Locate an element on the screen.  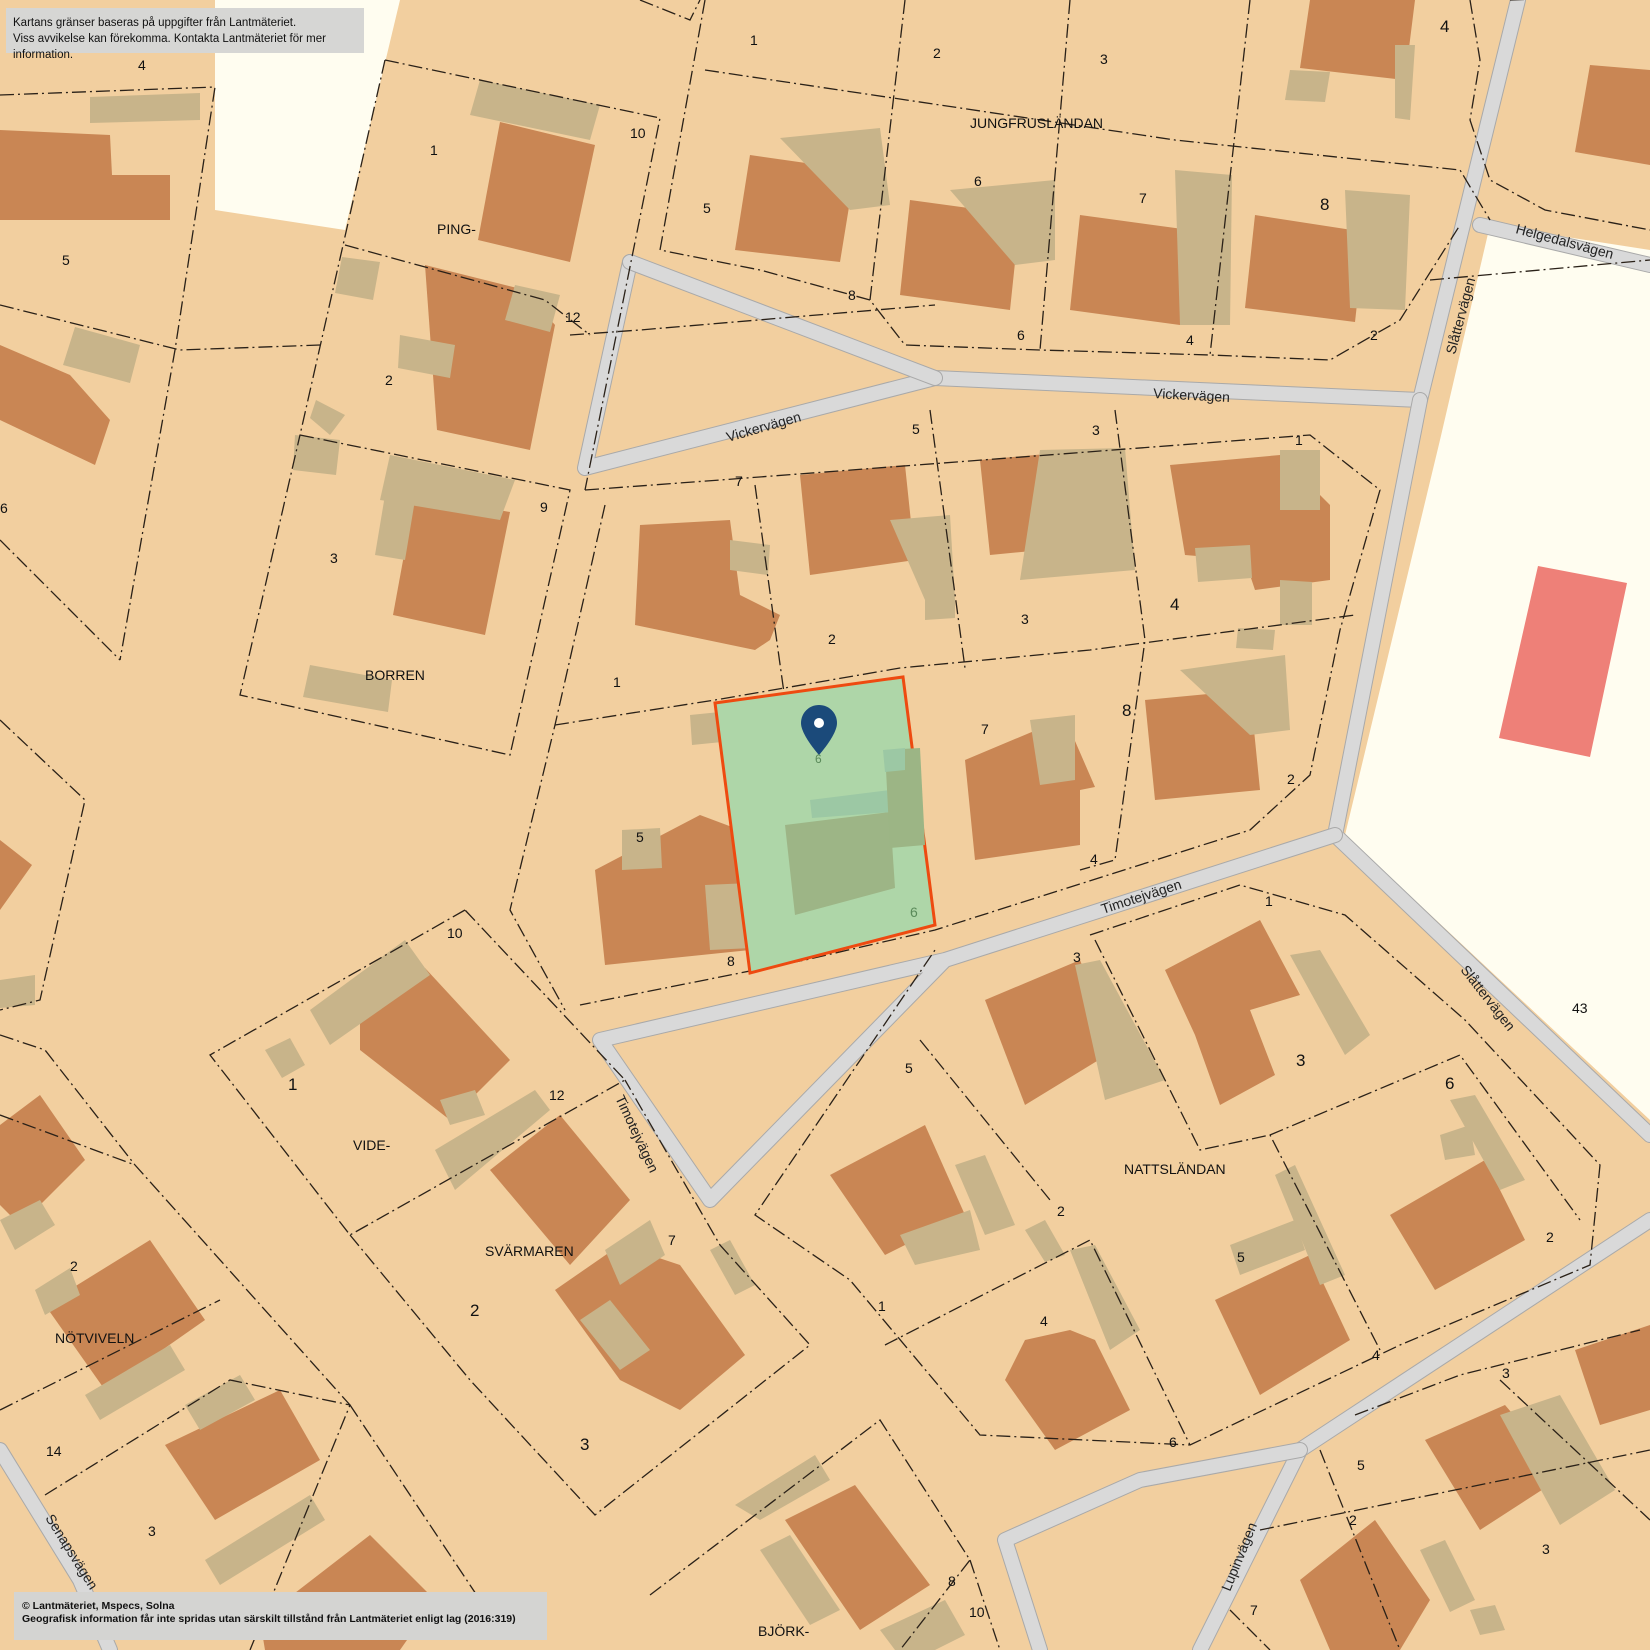
block-name: PING- is located at coordinates (456, 229).